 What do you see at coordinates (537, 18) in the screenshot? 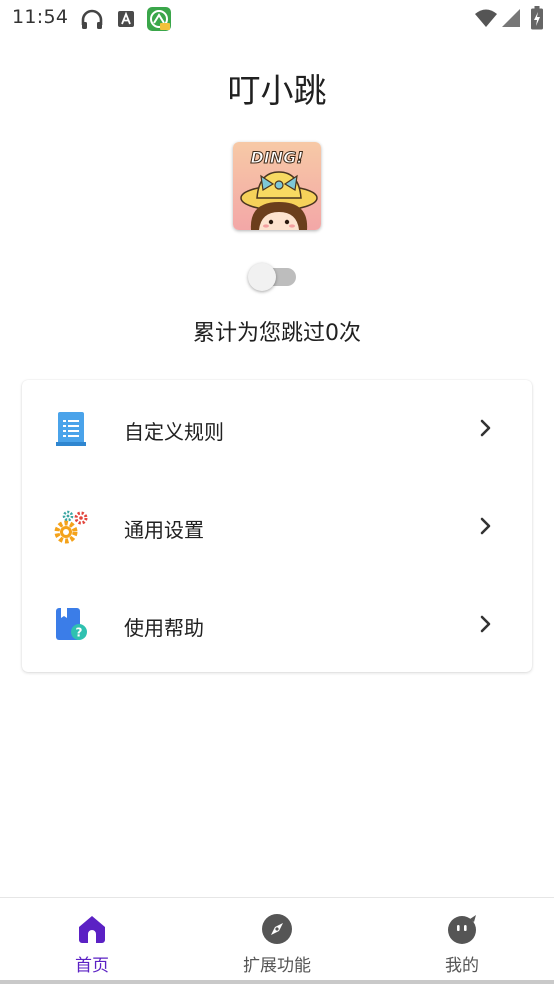
I see `battery-icon` at bounding box center [537, 18].